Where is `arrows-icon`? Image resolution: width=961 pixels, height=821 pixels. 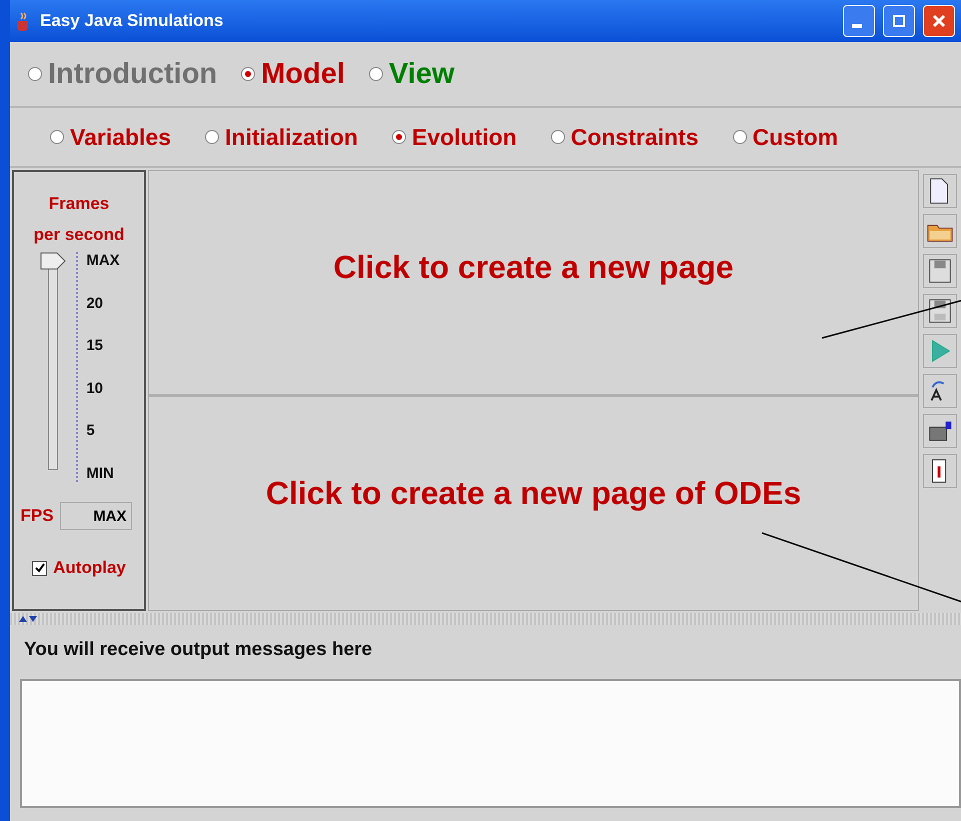 arrows-icon is located at coordinates (28, 619).